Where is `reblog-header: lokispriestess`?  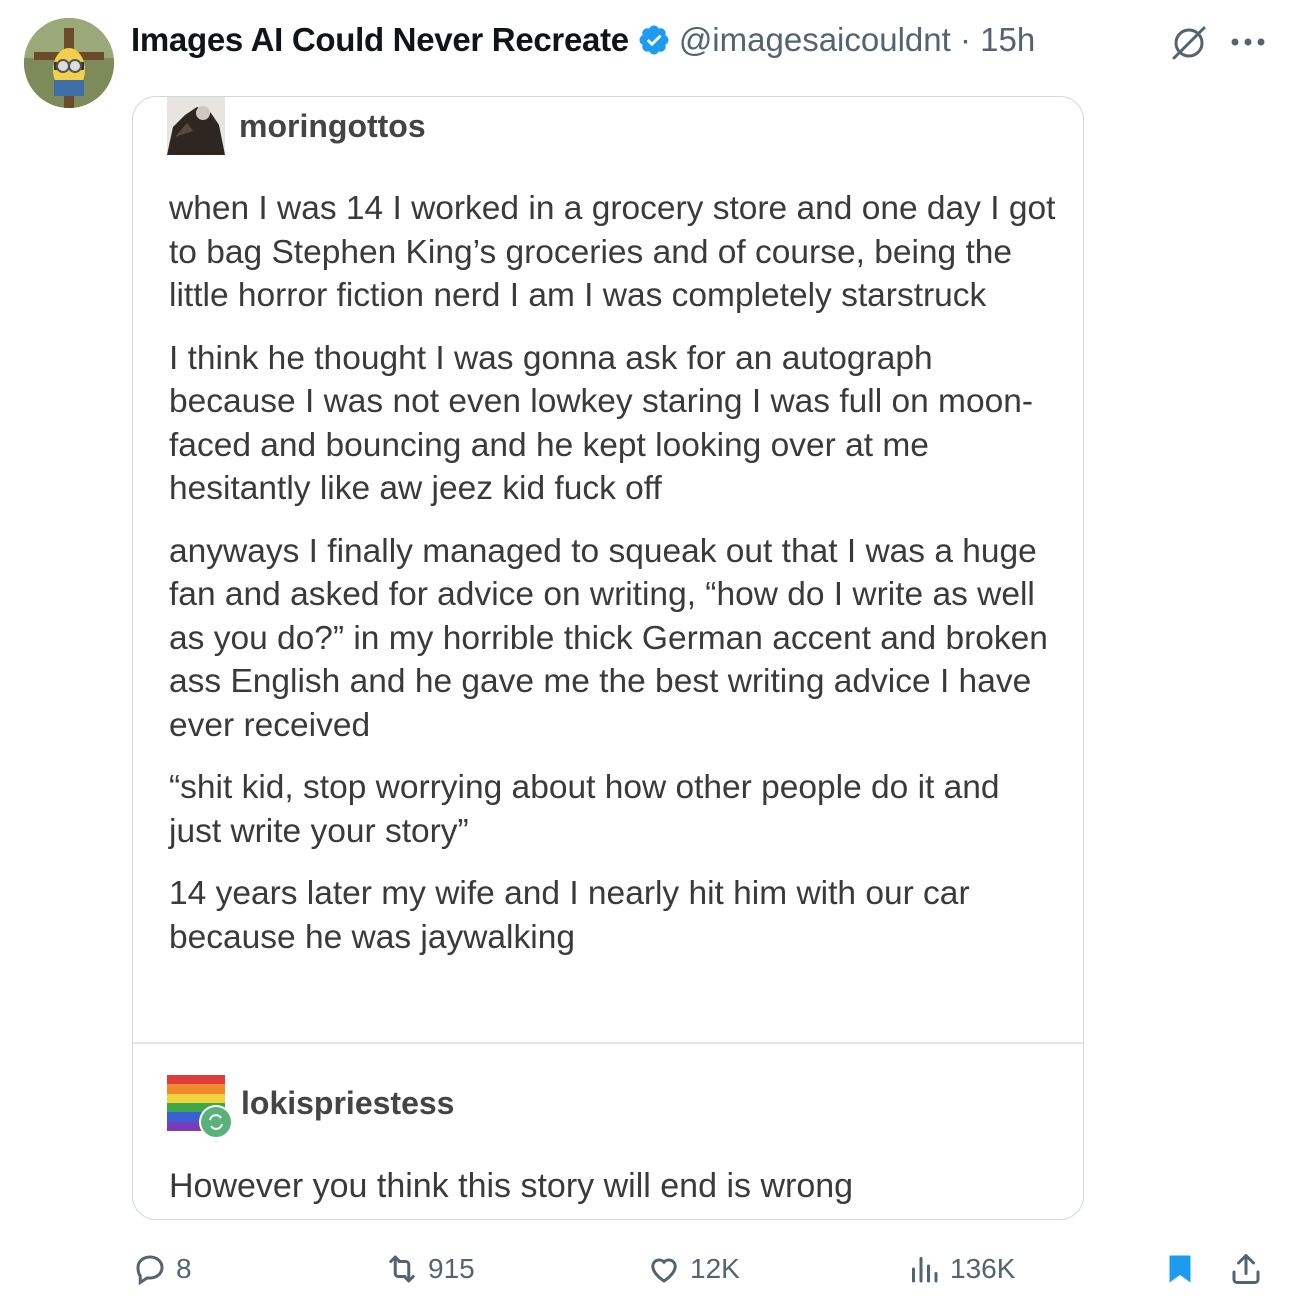 reblog-header: lokispriestess is located at coordinates (311, 1107).